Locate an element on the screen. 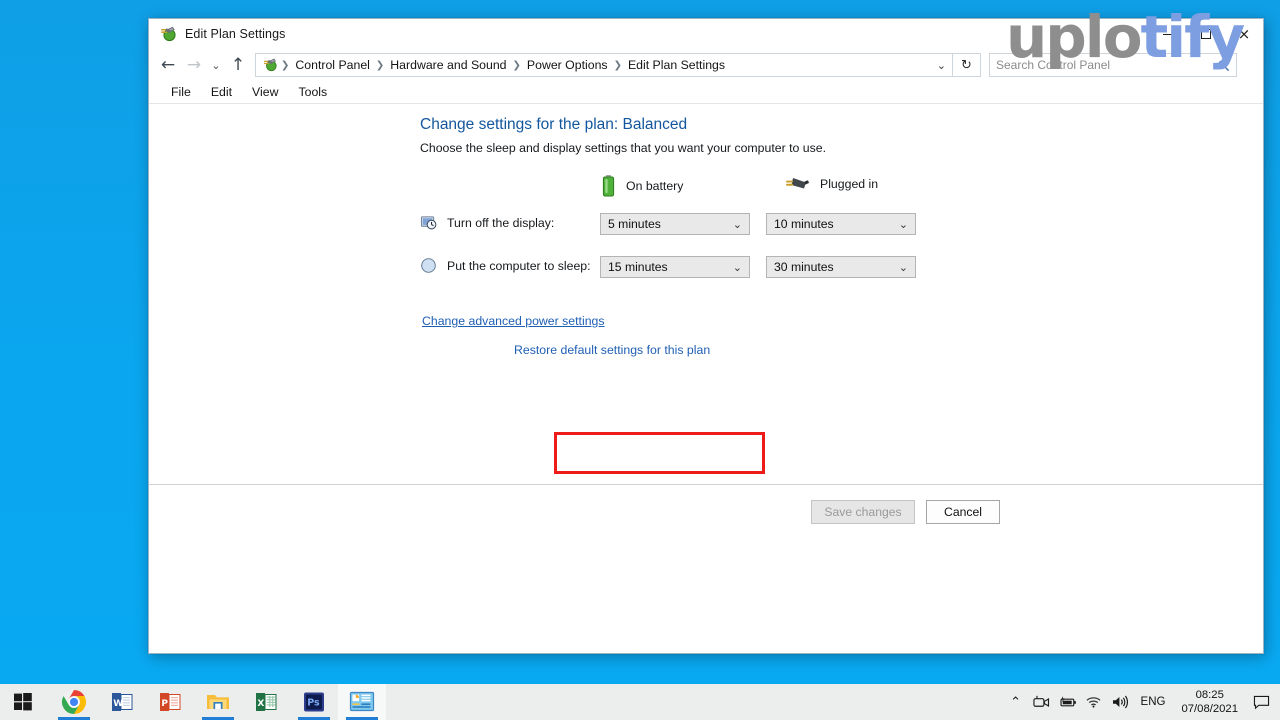 This screenshot has height=720, width=1280. control-panel-icon is located at coordinates (362, 701).